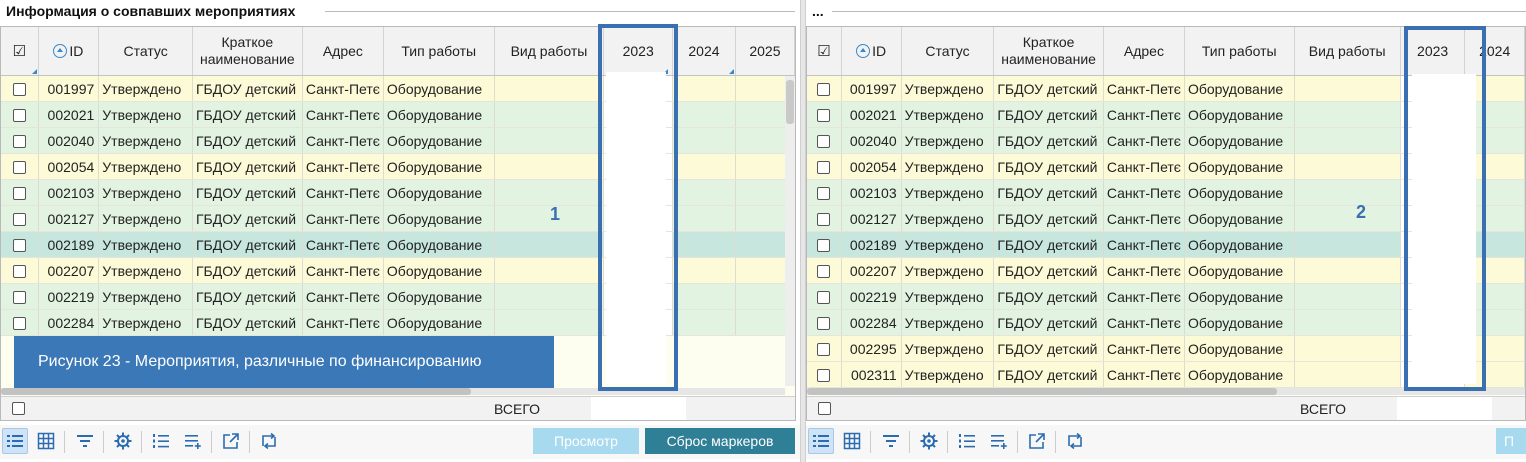 Image resolution: width=1526 pixels, height=462 pixels. I want to click on column-header-2025: 2025, so click(765, 51).